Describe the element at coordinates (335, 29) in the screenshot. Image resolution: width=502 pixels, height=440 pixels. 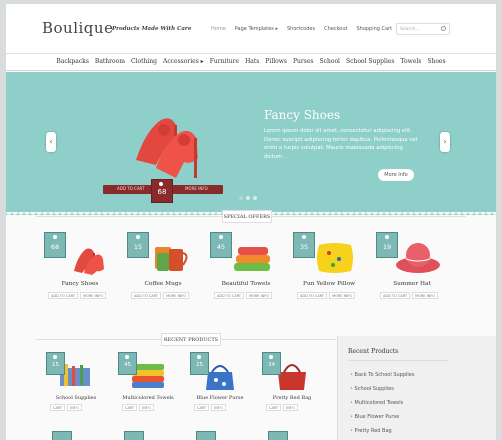
I see `top-nav-checkout: Checkout` at that location.